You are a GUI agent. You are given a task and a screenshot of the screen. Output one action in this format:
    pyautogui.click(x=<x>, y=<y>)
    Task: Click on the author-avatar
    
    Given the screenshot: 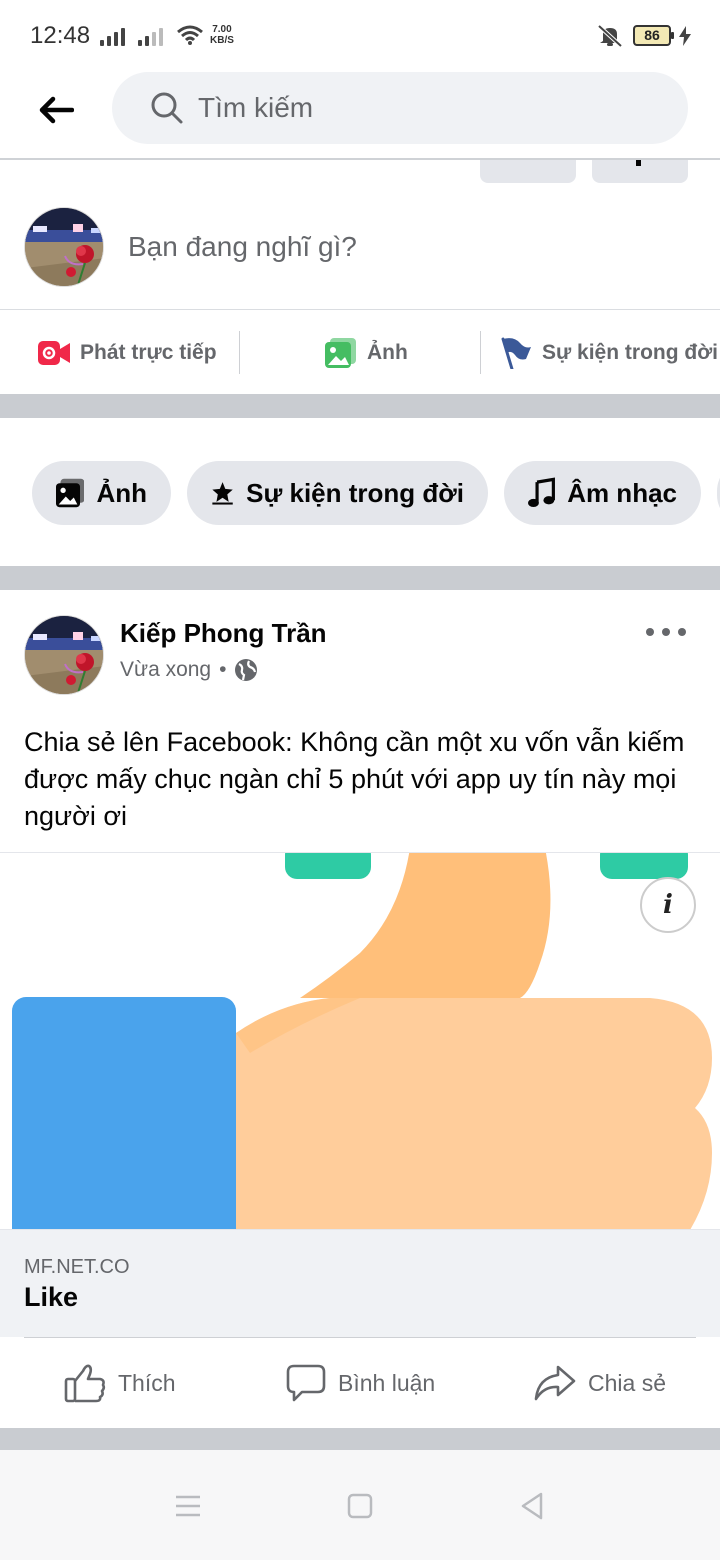 What is the action you would take?
    pyautogui.click(x=64, y=655)
    